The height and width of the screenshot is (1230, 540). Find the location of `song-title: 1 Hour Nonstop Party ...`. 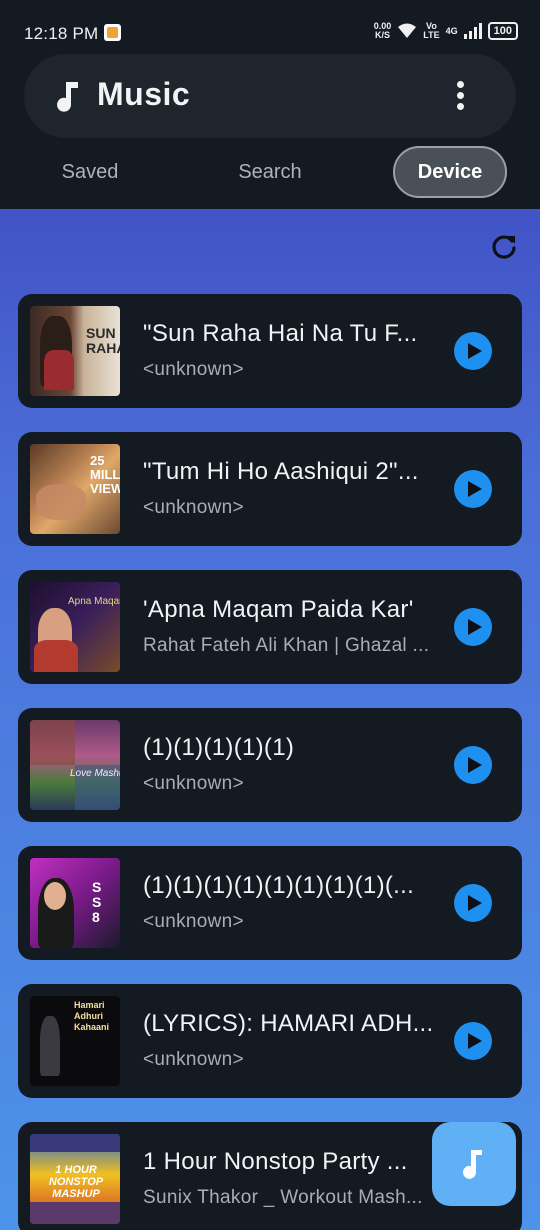

song-title: 1 Hour Nonstop Party ... is located at coordinates (275, 1161).